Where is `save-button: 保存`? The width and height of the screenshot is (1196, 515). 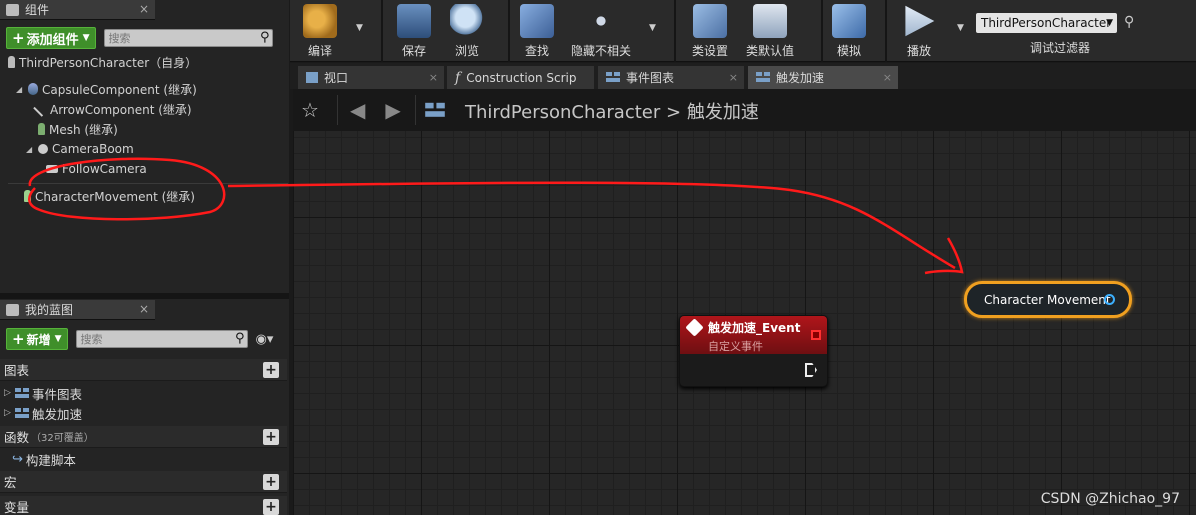
save-button: 保存 is located at coordinates (414, 31).